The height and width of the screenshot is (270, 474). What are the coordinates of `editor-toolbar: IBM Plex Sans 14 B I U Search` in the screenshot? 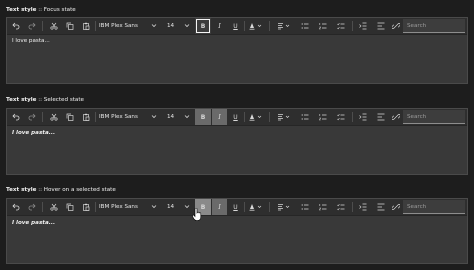 It's located at (237, 207).